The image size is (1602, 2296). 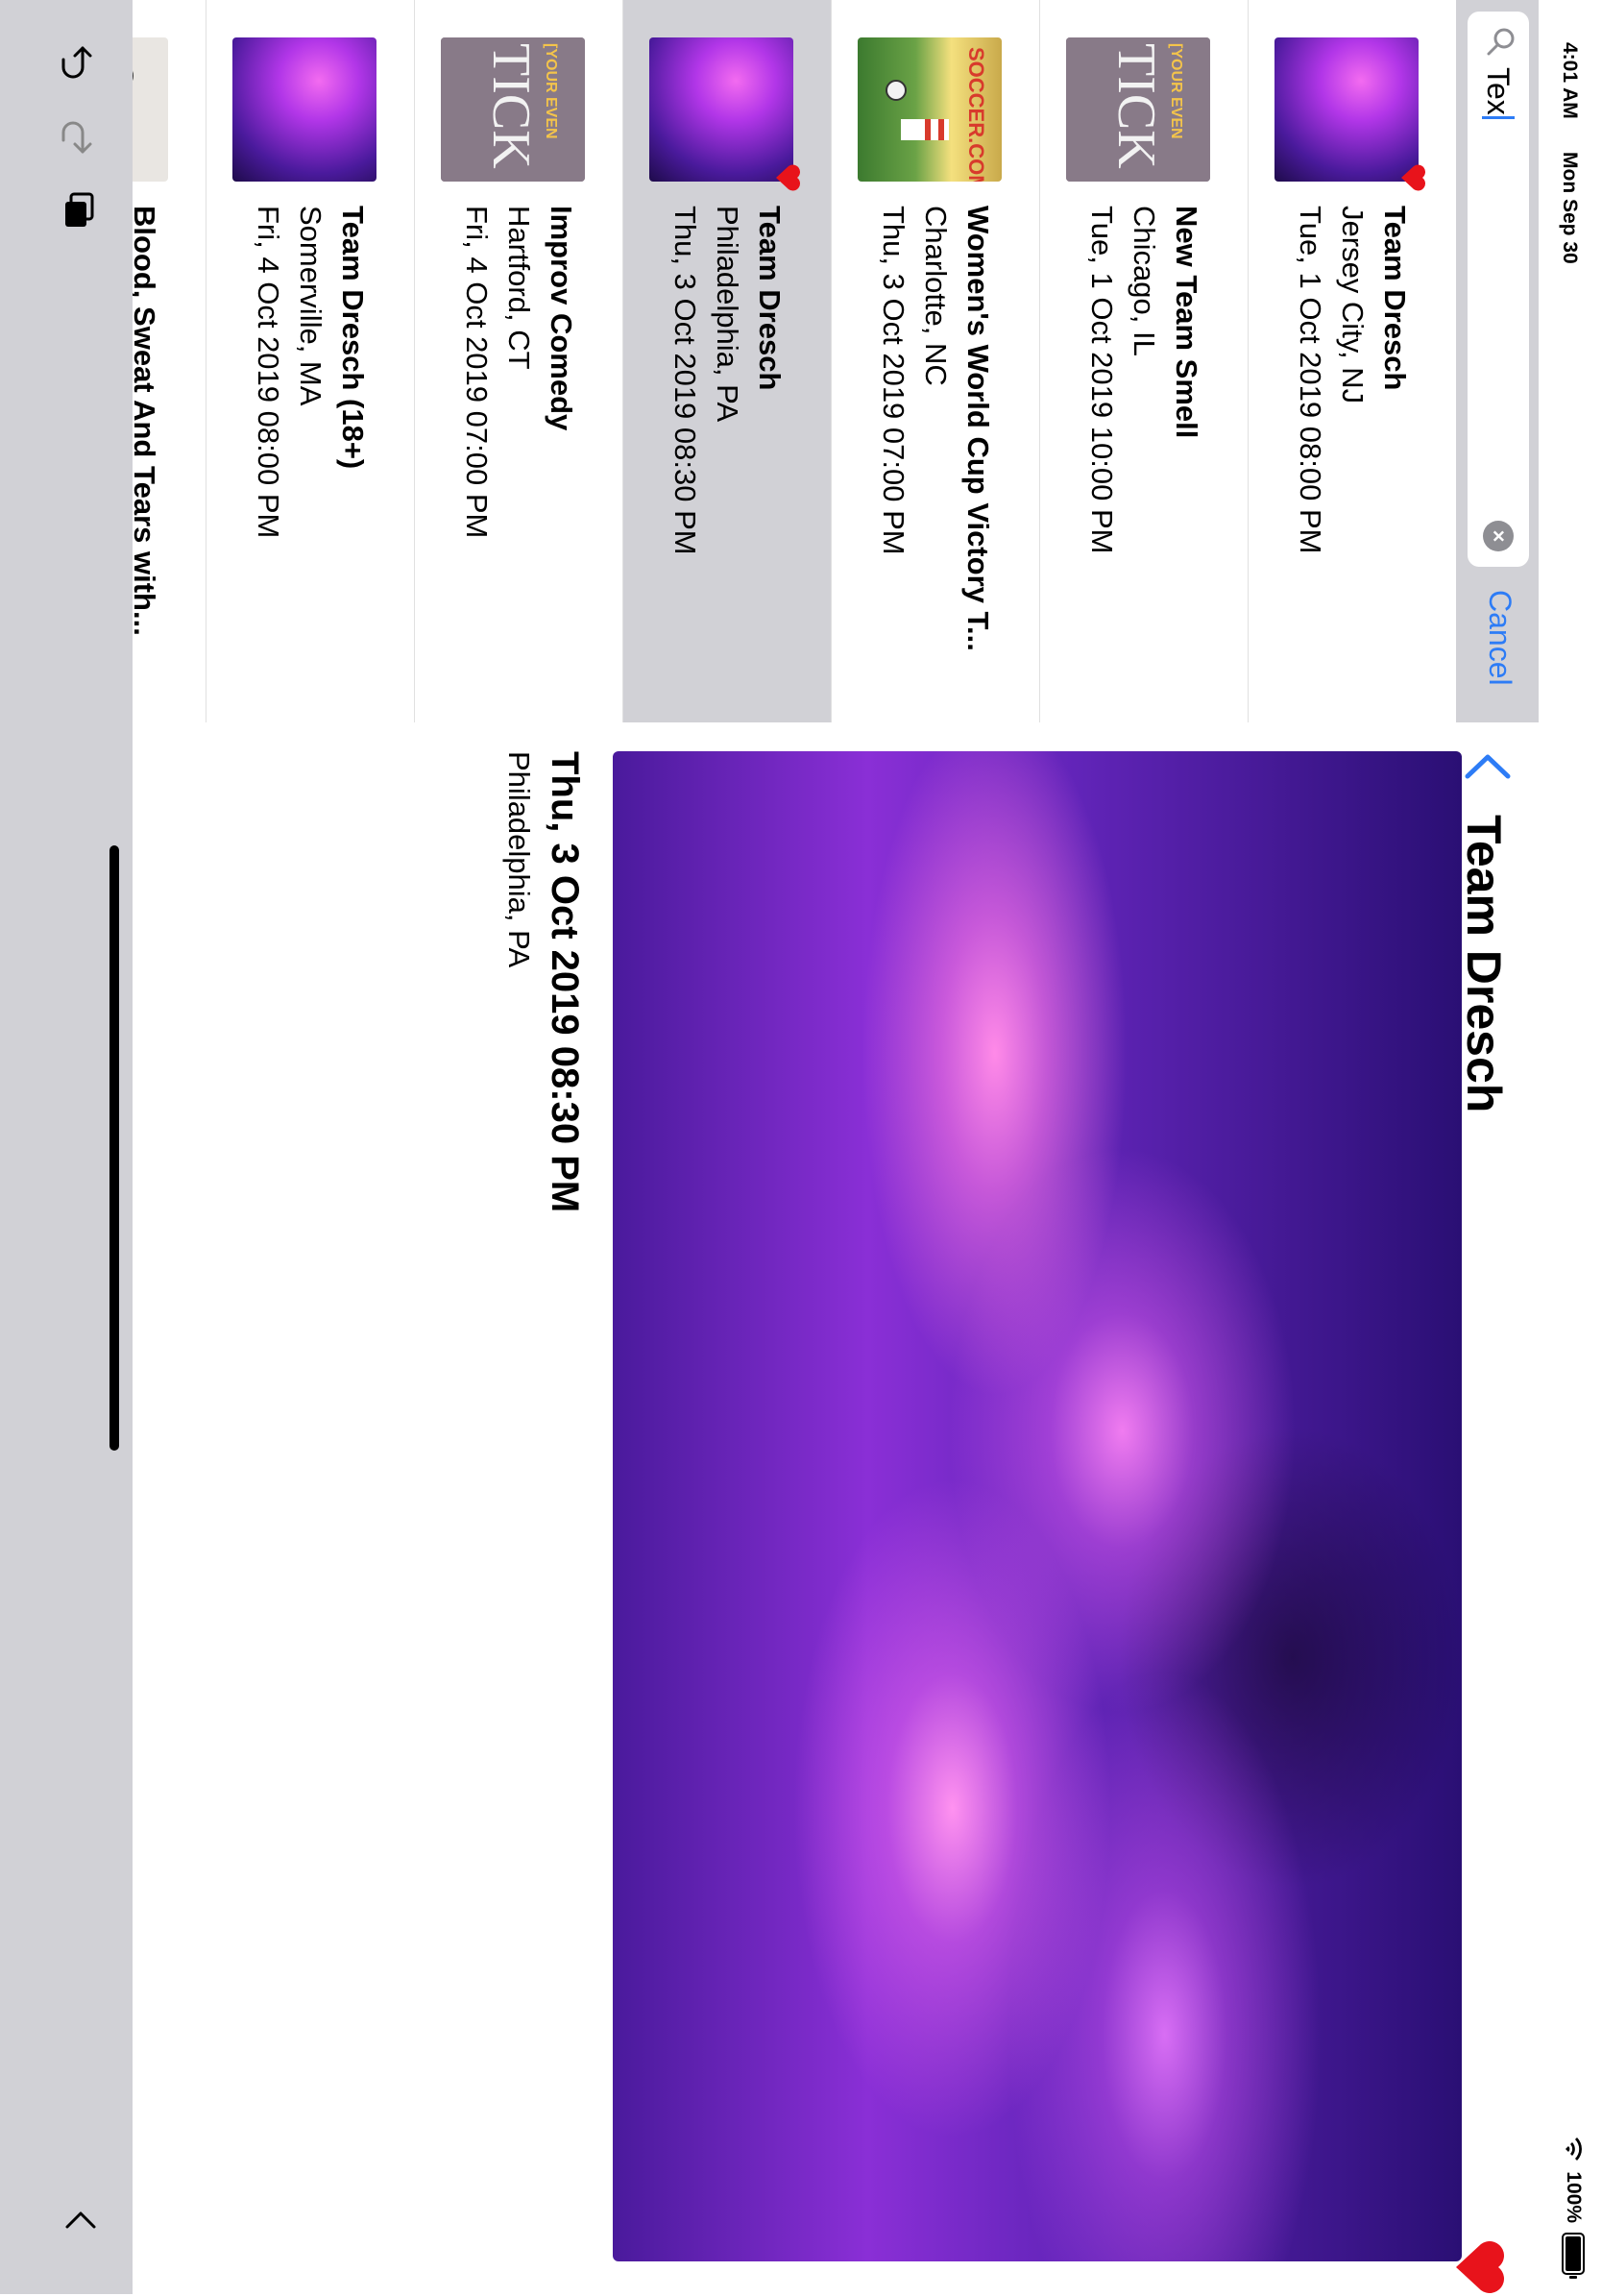 What do you see at coordinates (81, 209) in the screenshot?
I see `clipboard-icon` at bounding box center [81, 209].